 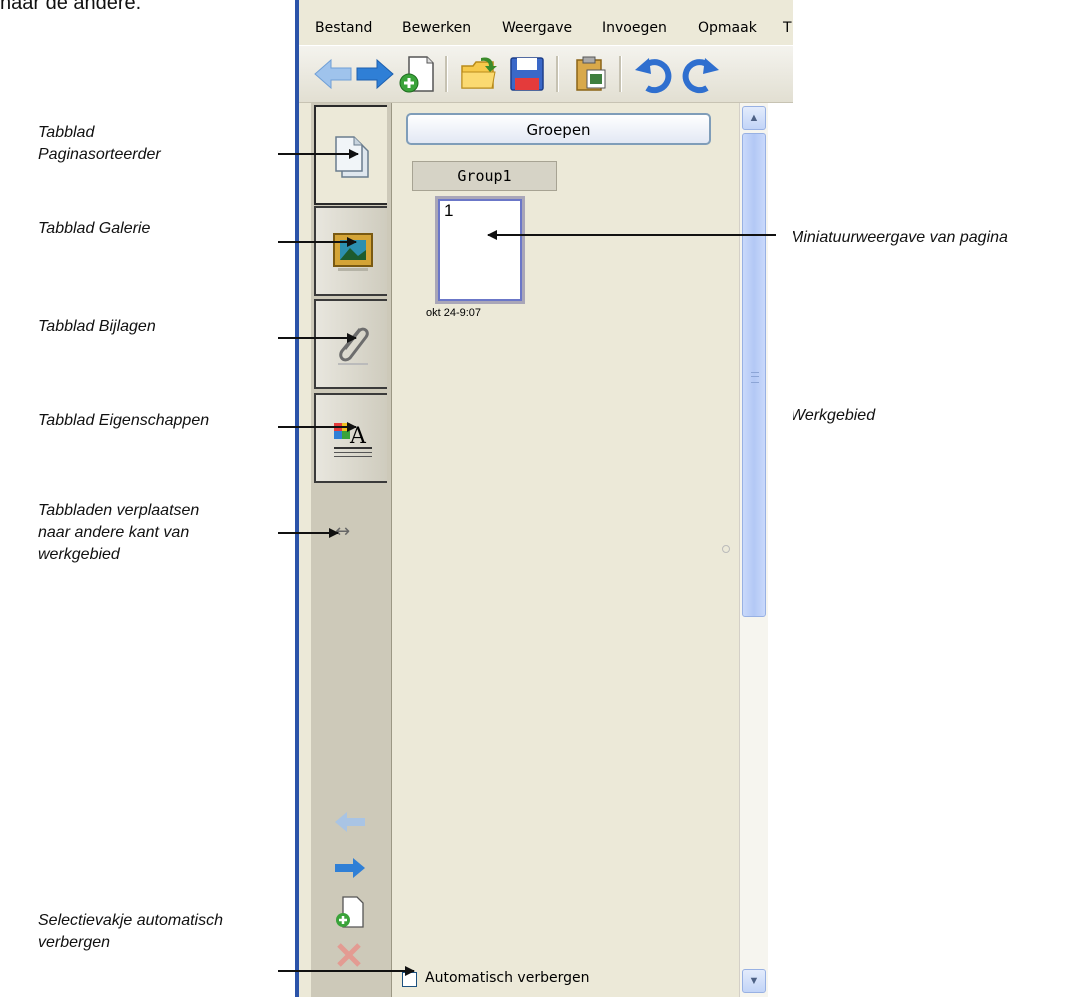 I want to click on properties-icon: A, so click(x=353, y=440).